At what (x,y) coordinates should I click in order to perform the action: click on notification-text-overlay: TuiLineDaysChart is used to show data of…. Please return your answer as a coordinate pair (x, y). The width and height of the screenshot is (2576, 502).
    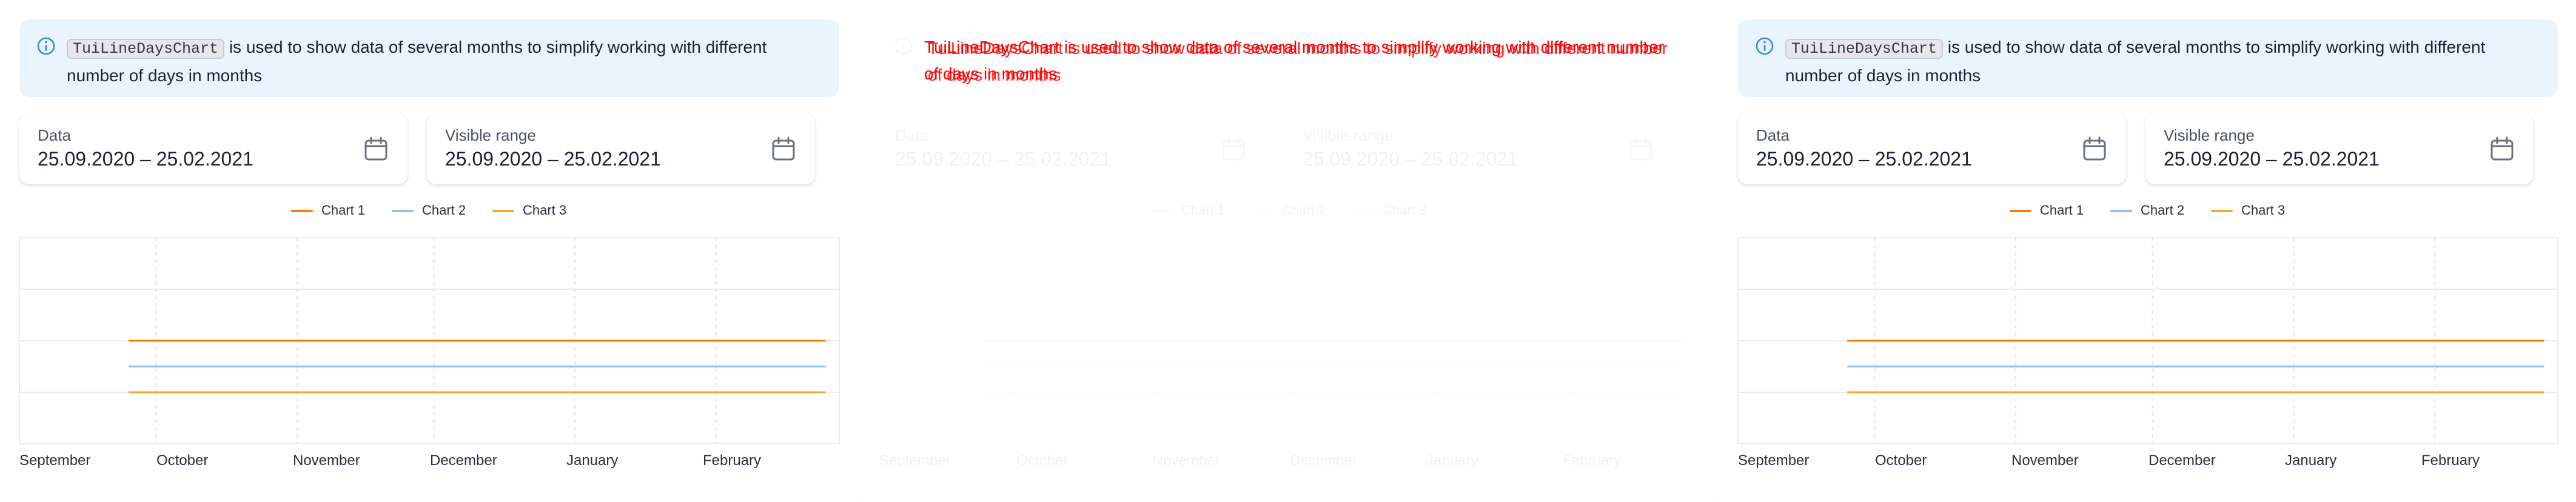
    Looking at the image, I should click on (1302, 62).